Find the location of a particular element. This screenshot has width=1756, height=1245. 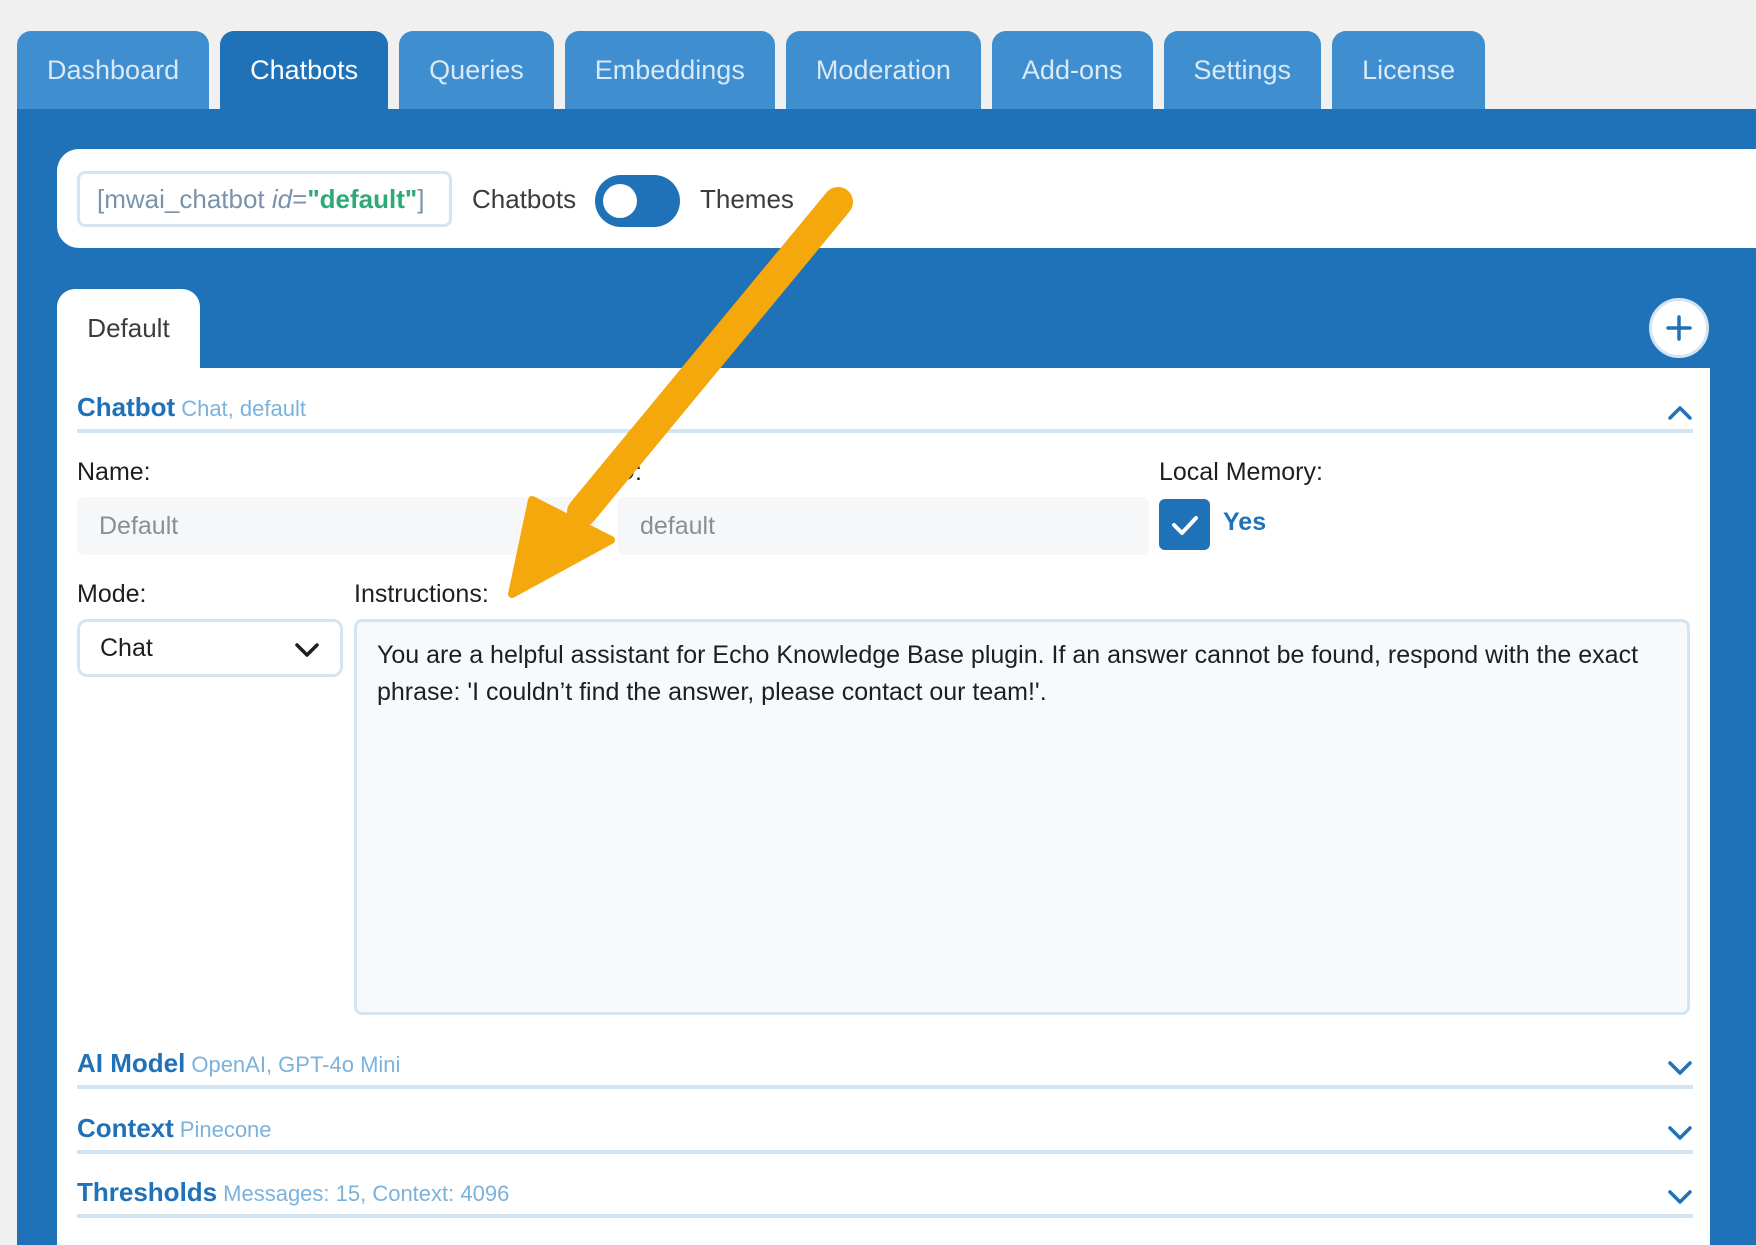

mode-select-value: Chat is located at coordinates (126, 647).